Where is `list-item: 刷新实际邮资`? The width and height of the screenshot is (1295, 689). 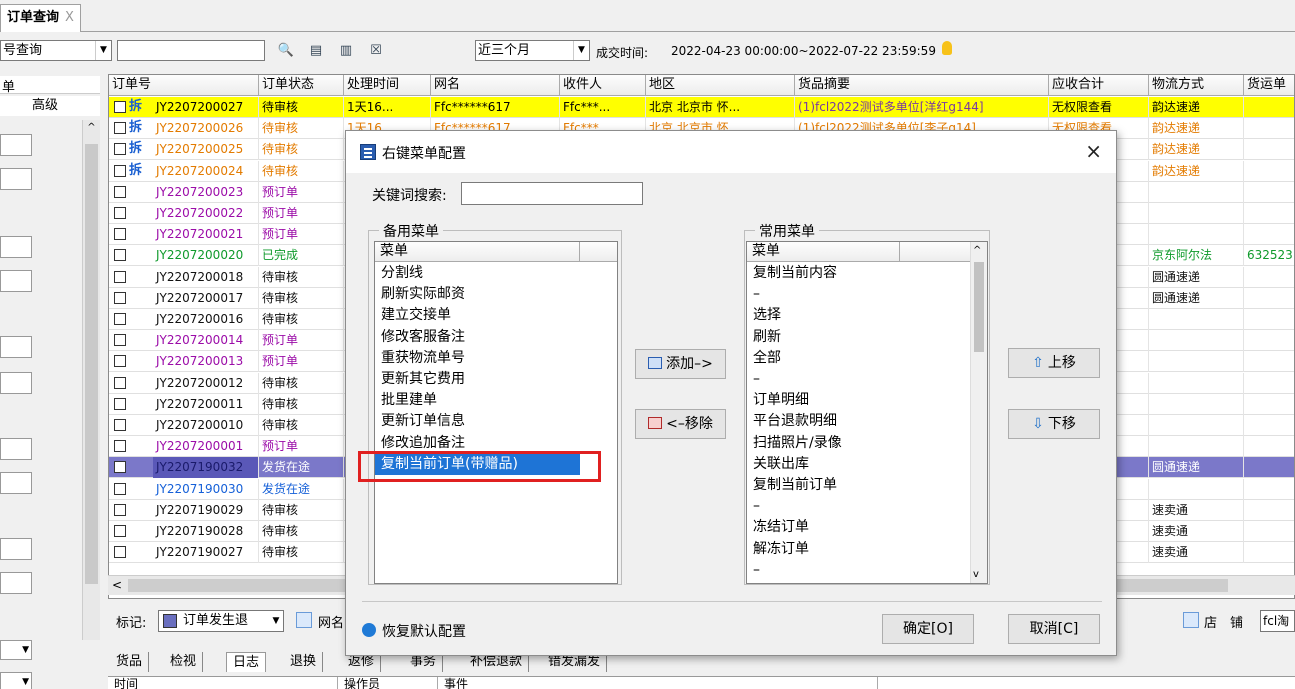
list-item: 刷新实际邮资 is located at coordinates (495, 294).